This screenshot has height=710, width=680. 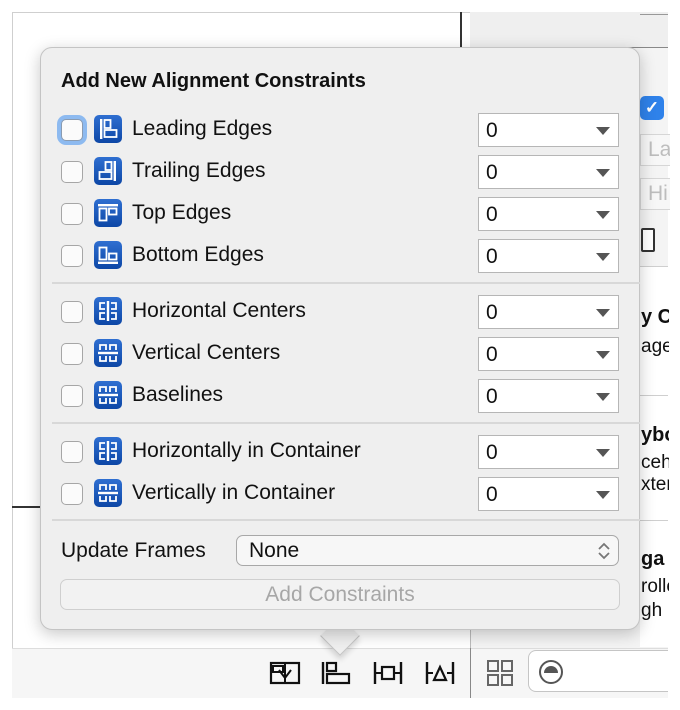 What do you see at coordinates (654, 331) in the screenshot?
I see `library-item-bg` at bounding box center [654, 331].